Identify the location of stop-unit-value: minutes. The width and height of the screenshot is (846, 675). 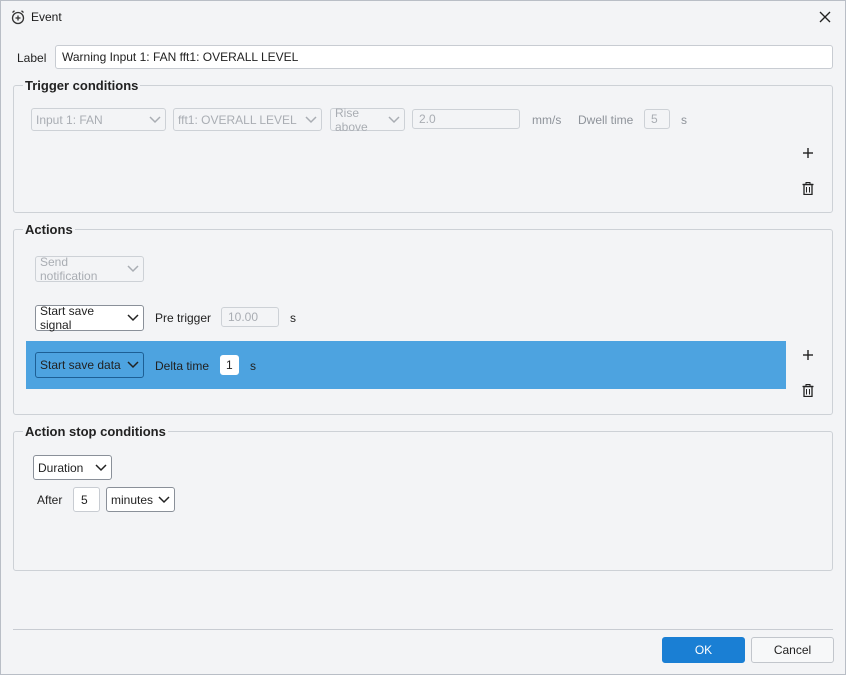
(132, 499).